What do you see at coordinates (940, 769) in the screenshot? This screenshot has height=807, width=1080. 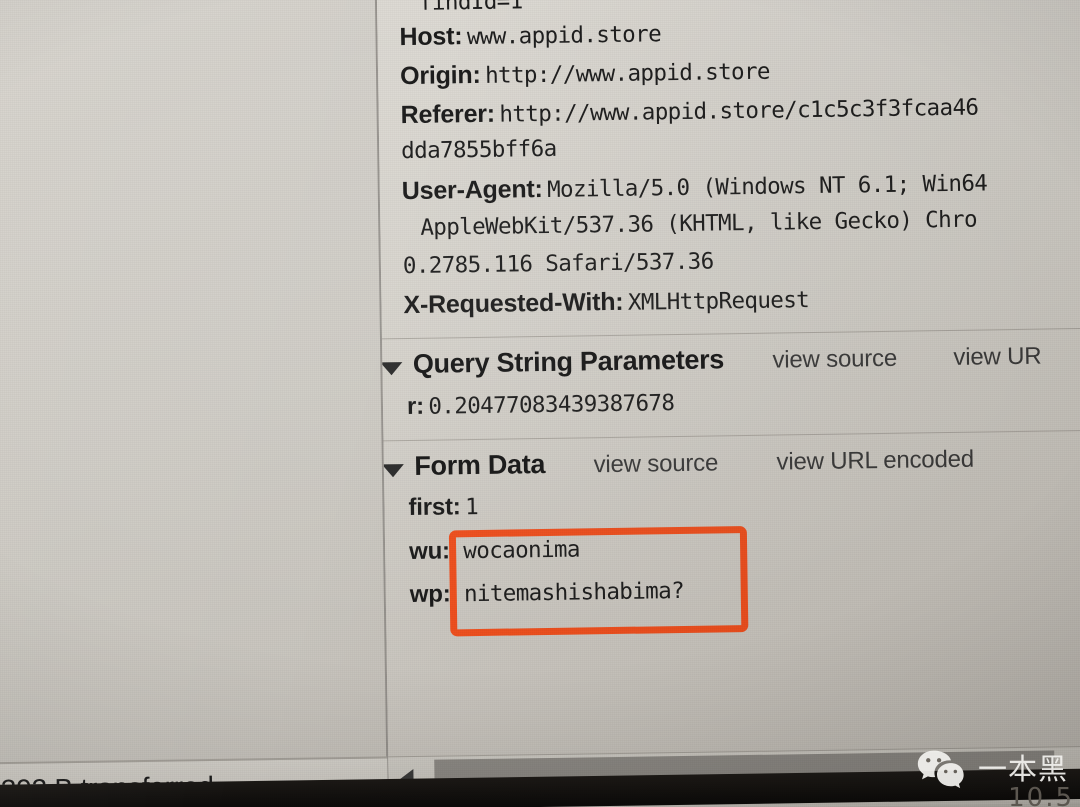 I see `wechat-icon` at bounding box center [940, 769].